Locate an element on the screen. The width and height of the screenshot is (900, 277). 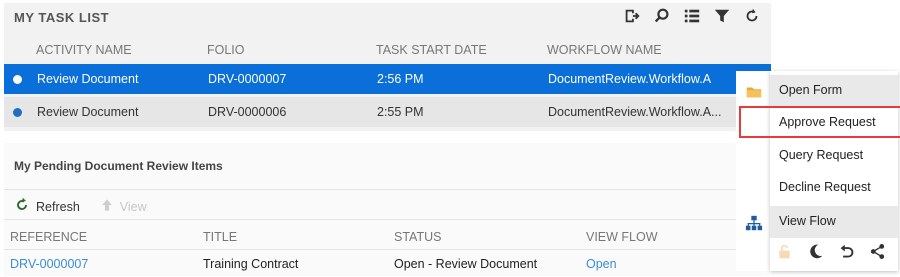
list-icon is located at coordinates (692, 16).